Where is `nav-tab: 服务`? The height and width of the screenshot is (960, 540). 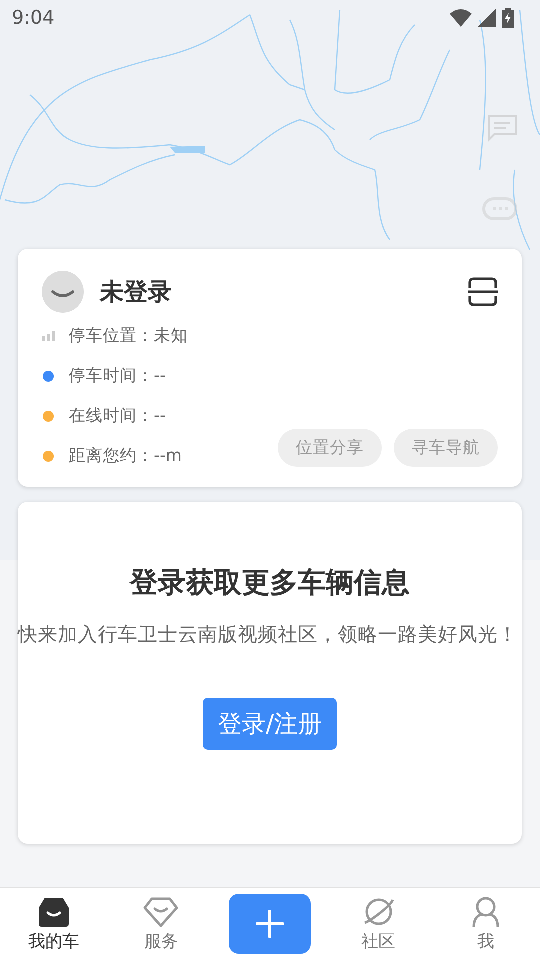
nav-tab: 服务 is located at coordinates (161, 924).